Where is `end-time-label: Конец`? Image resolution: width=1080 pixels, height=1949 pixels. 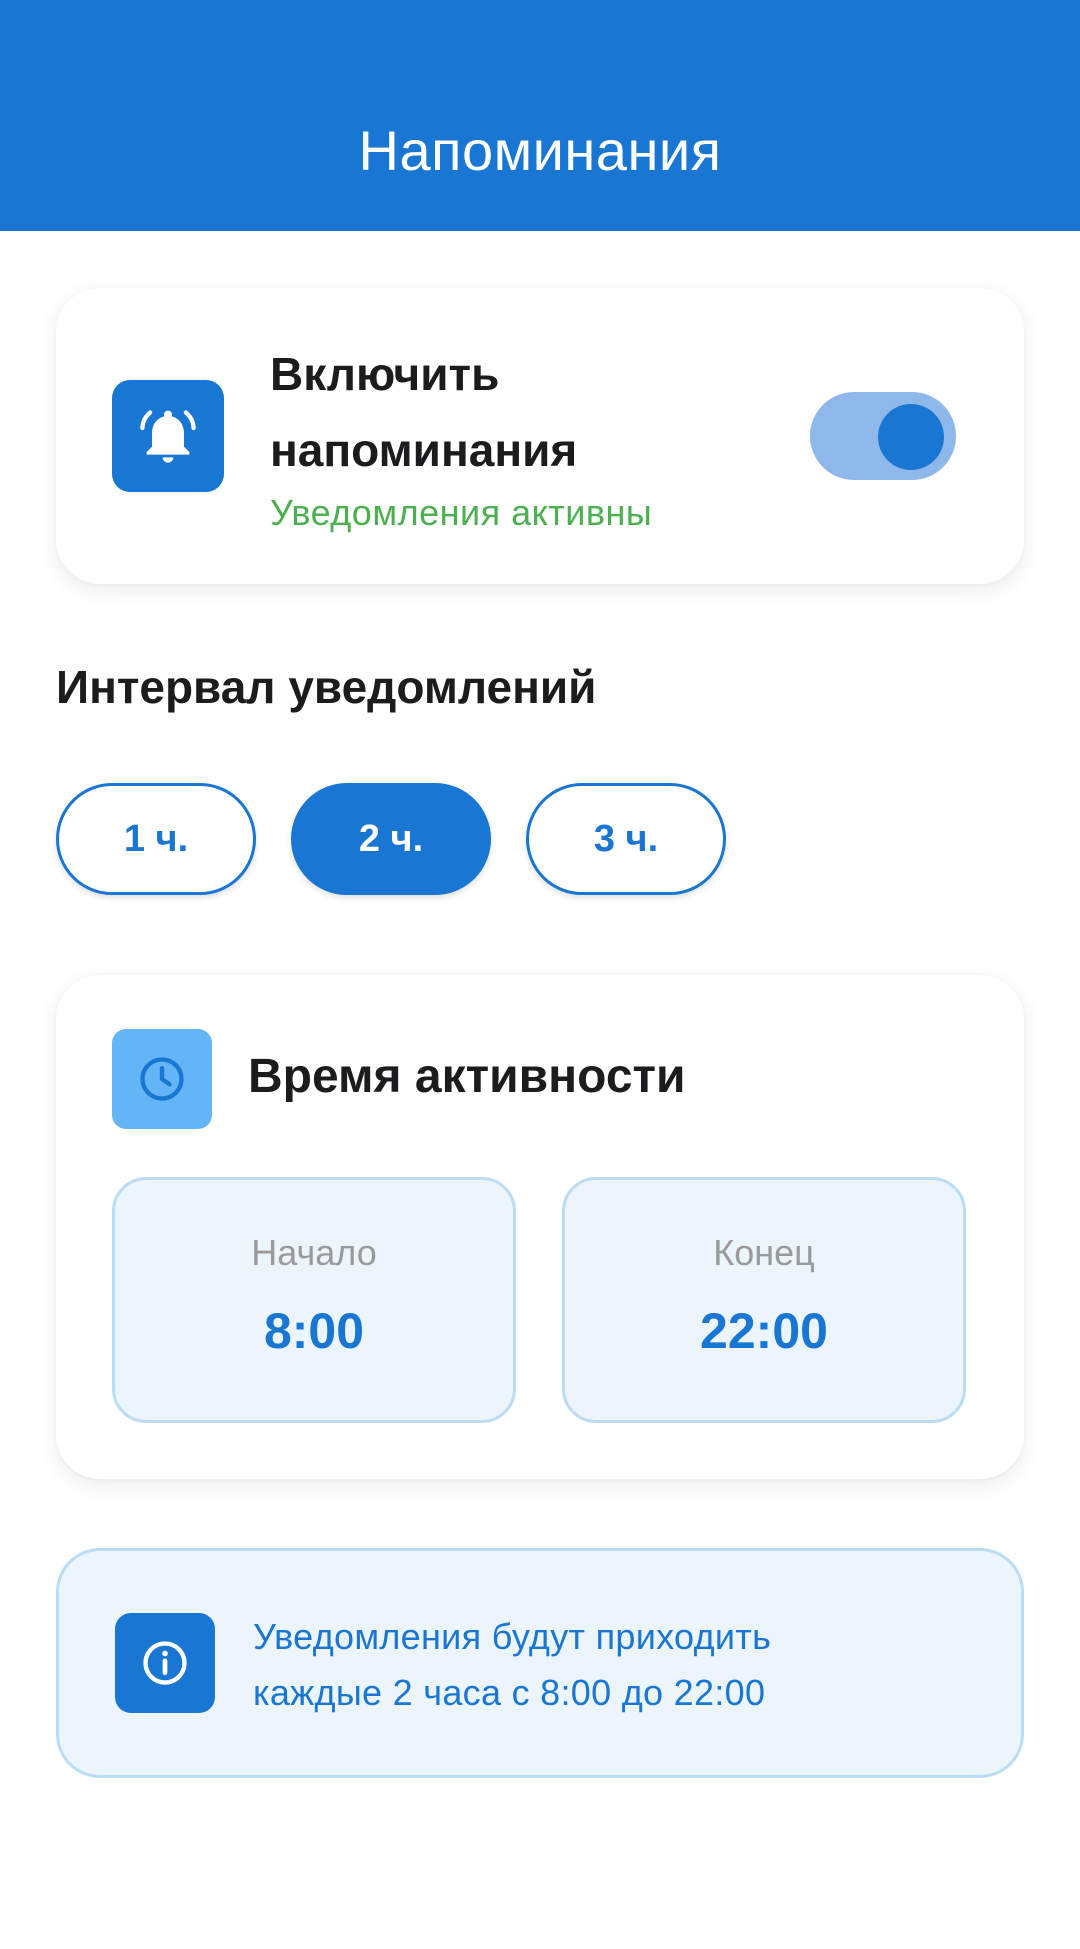
end-time-label: Конец is located at coordinates (764, 1252).